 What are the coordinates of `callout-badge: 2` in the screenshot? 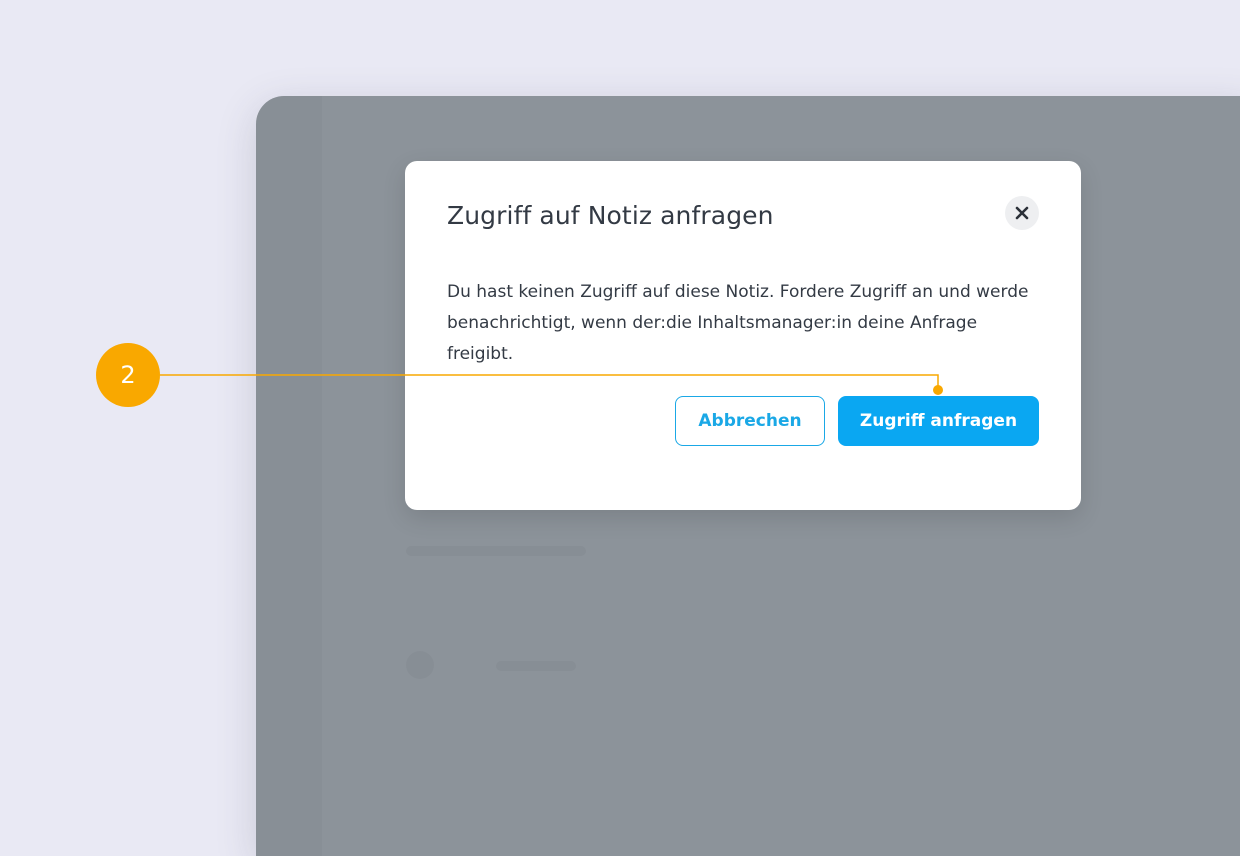 It's located at (128, 375).